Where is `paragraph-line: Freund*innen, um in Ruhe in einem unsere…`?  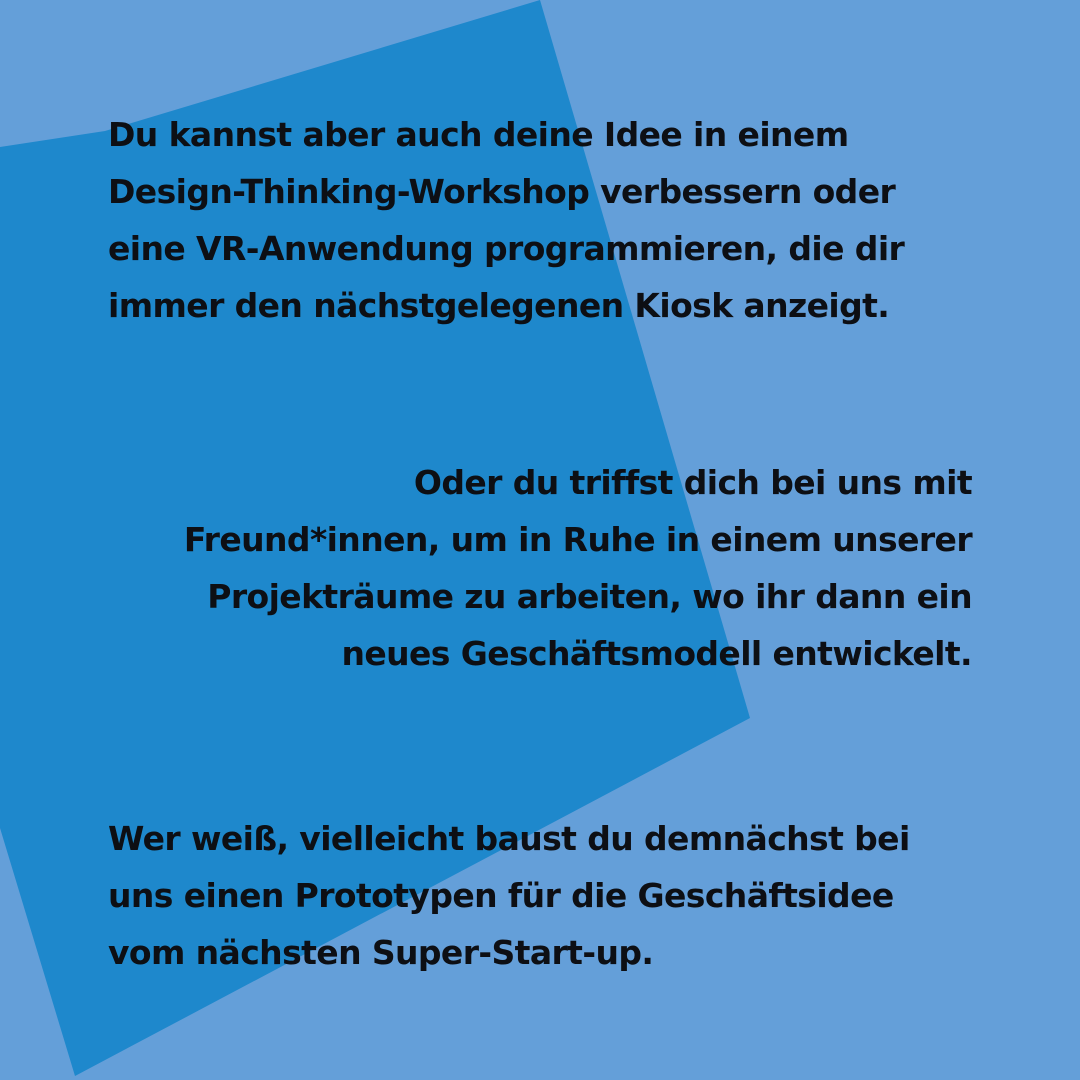
paragraph-line: Freund*innen, um in Ruhe in einem unsere… is located at coordinates (578, 539).